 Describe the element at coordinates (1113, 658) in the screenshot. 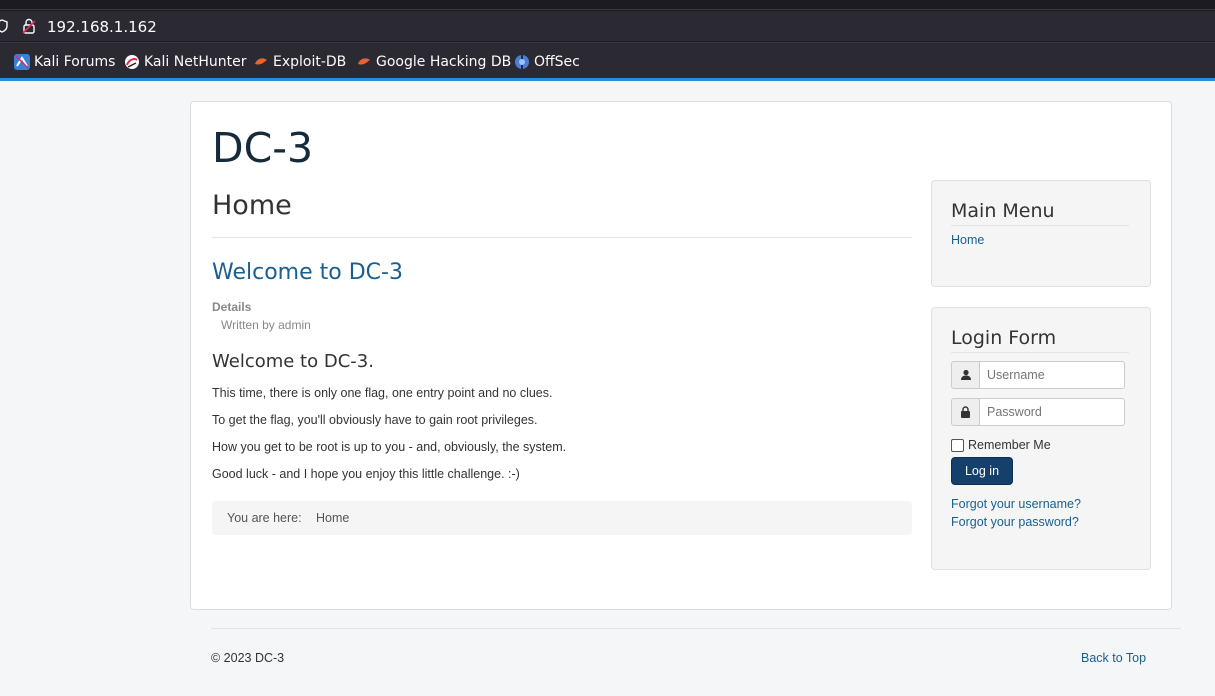

I see `back-to-top-link: Back to Top` at that location.